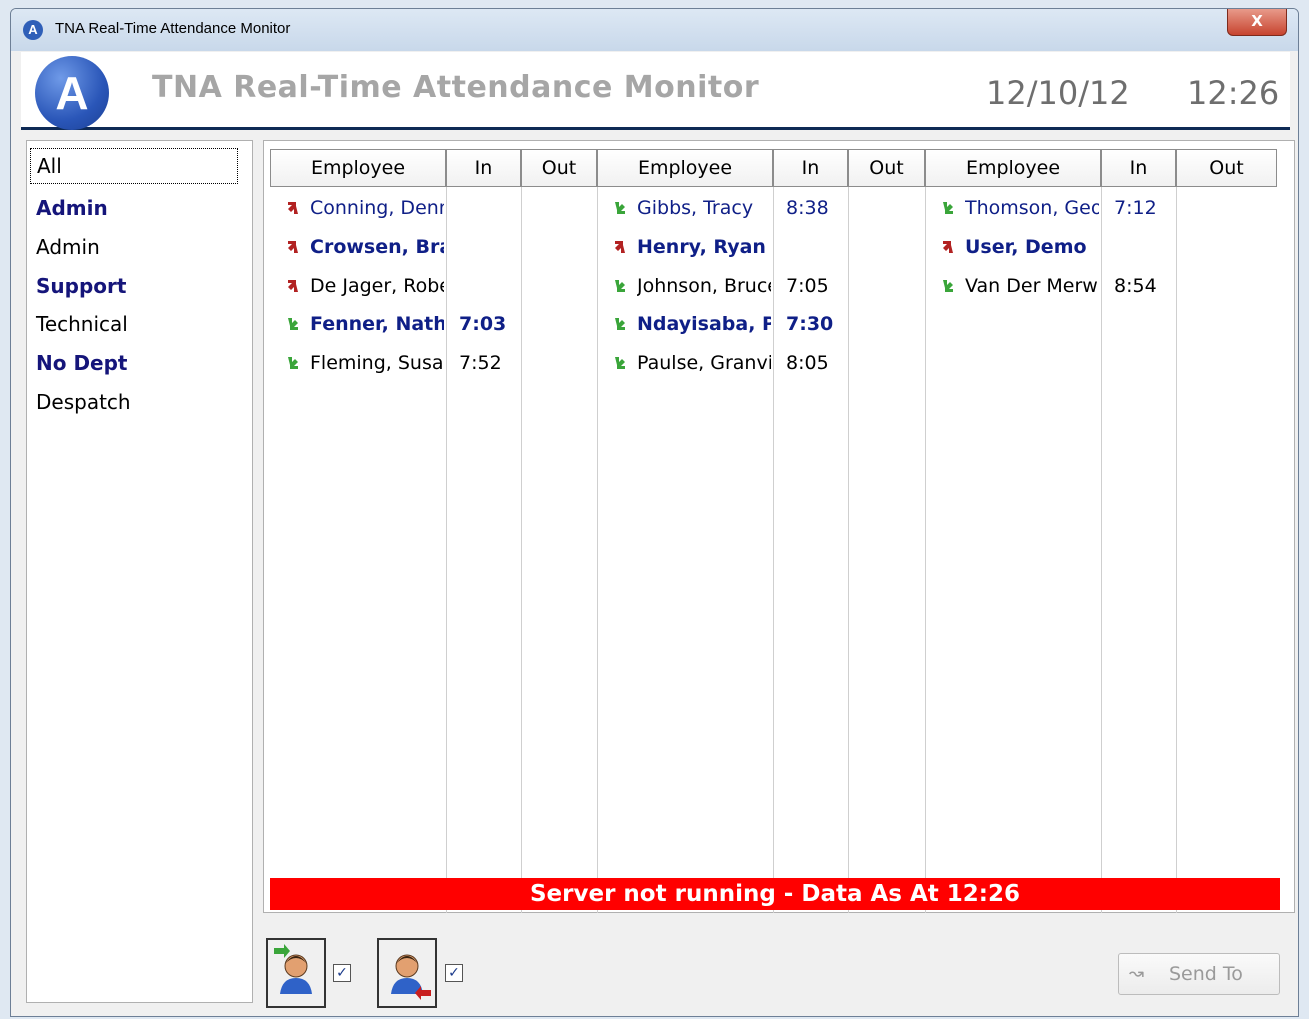 The image size is (1309, 1019). I want to click on app-icon: A, so click(33, 30).